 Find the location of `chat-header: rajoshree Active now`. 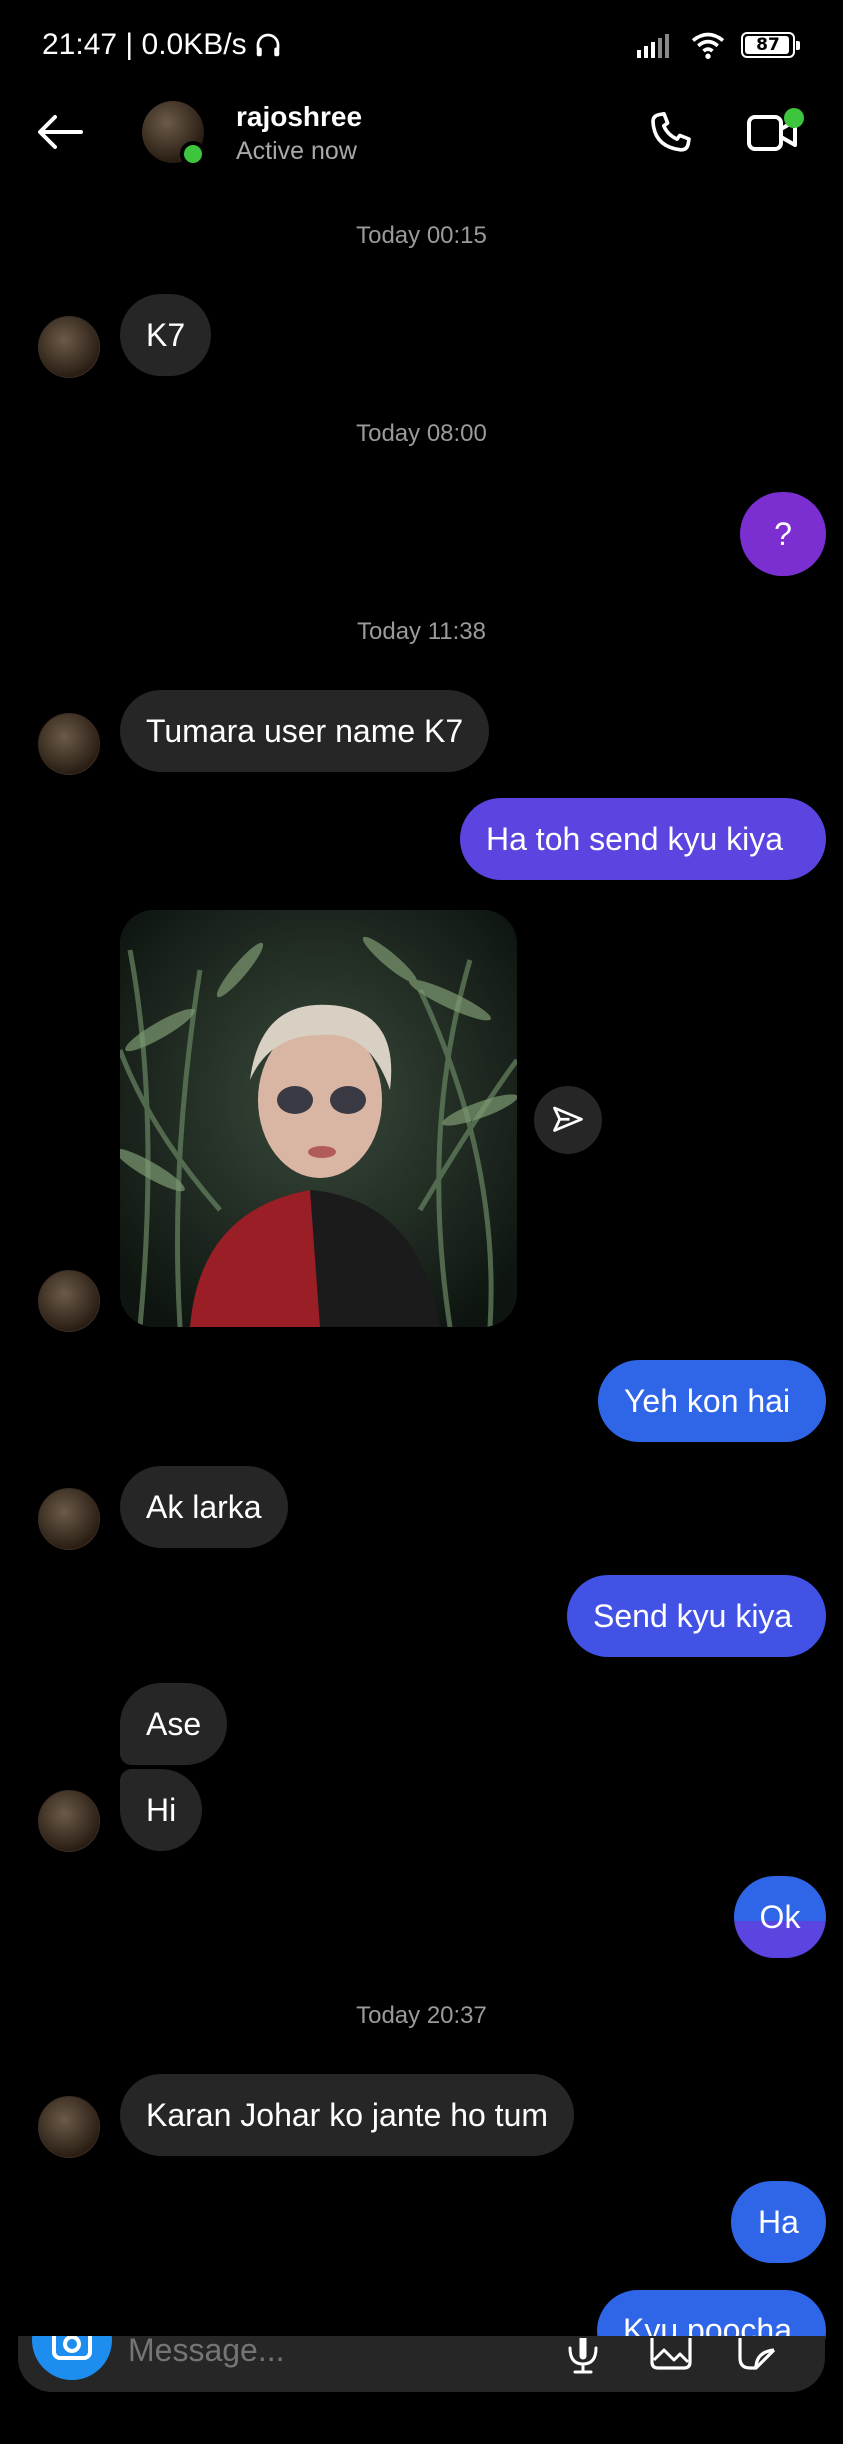

chat-header: rajoshree Active now is located at coordinates (421, 132).